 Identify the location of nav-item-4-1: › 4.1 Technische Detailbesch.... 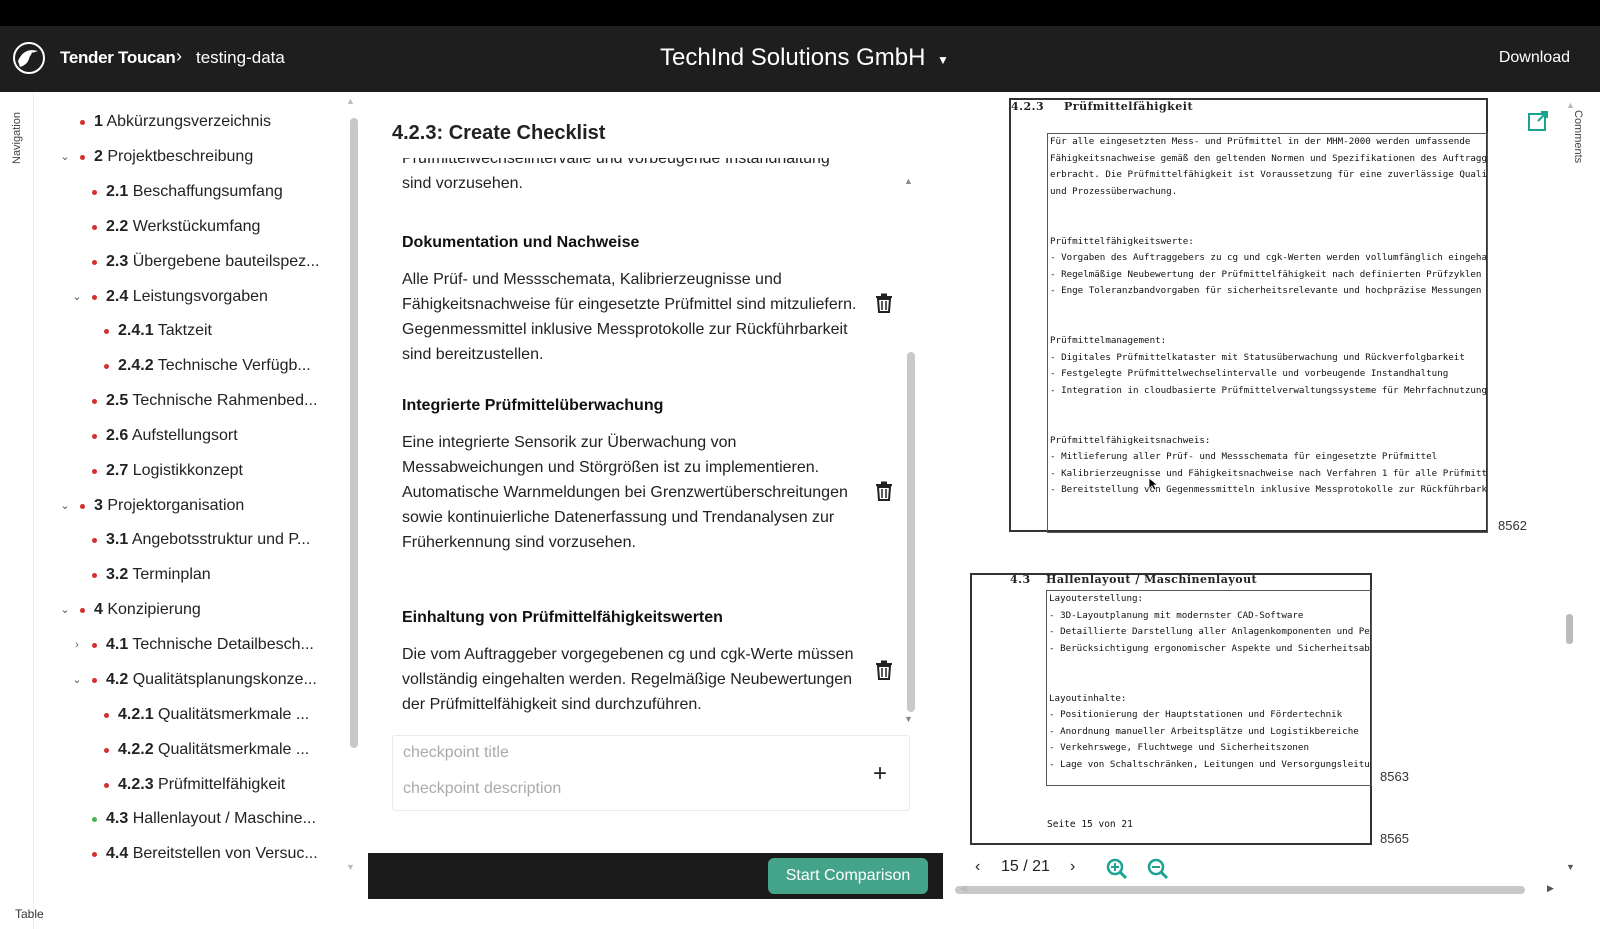
(190, 645).